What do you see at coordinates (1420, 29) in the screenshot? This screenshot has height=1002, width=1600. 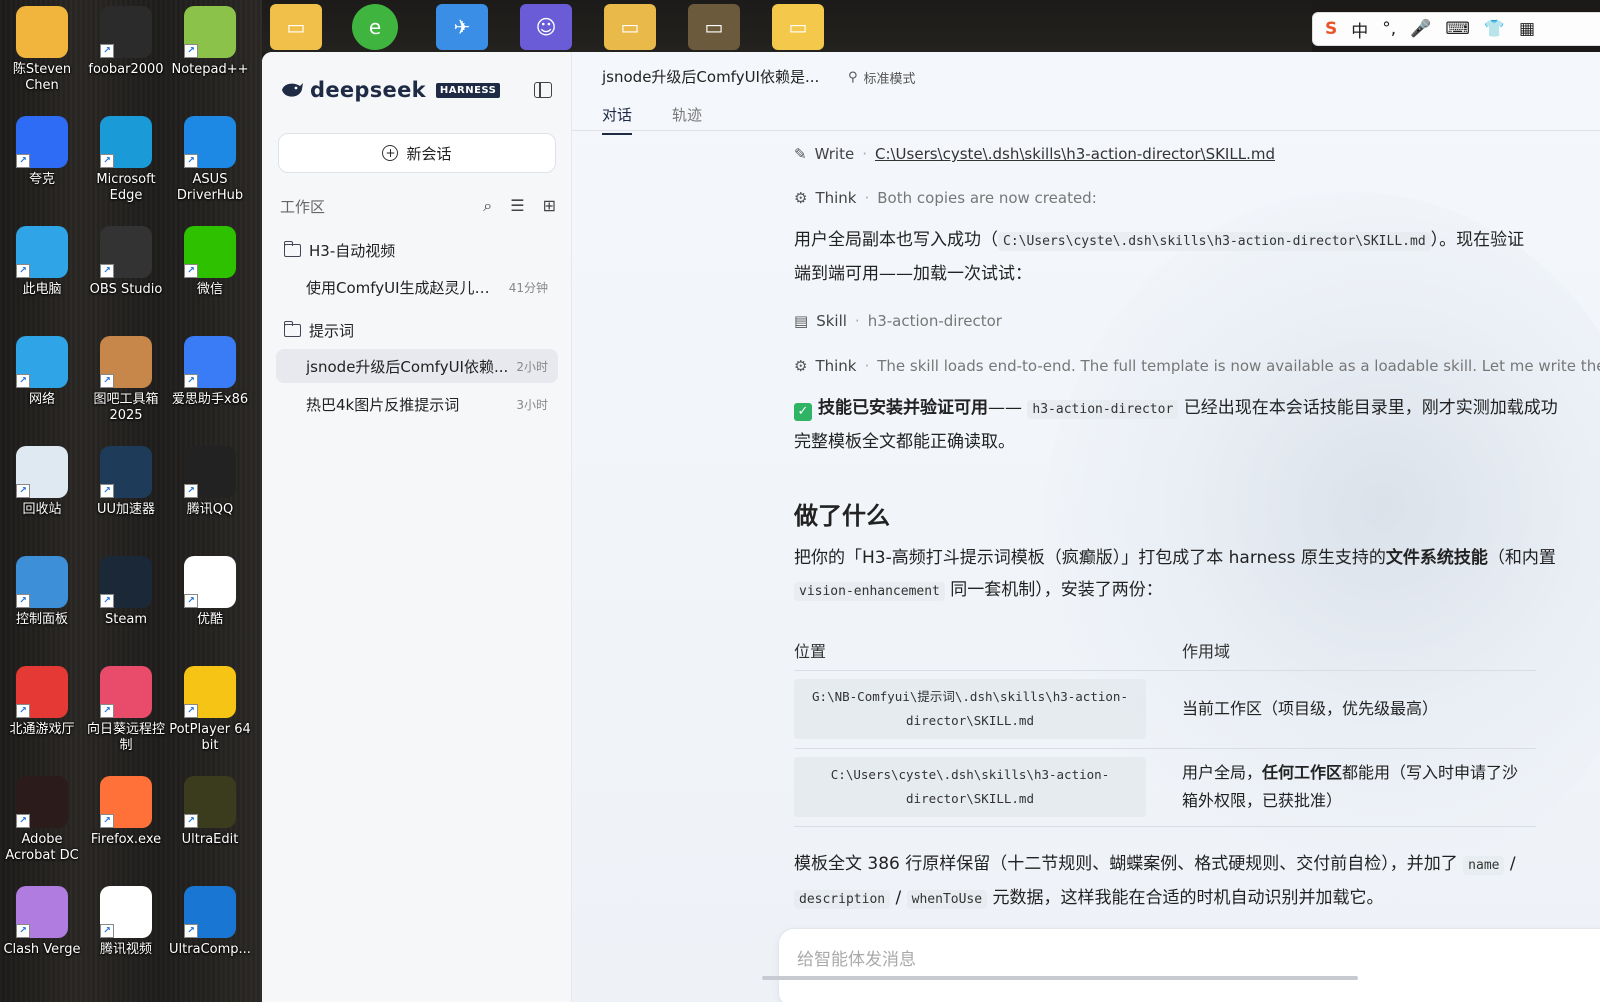 I see `ime-button: 🎤` at bounding box center [1420, 29].